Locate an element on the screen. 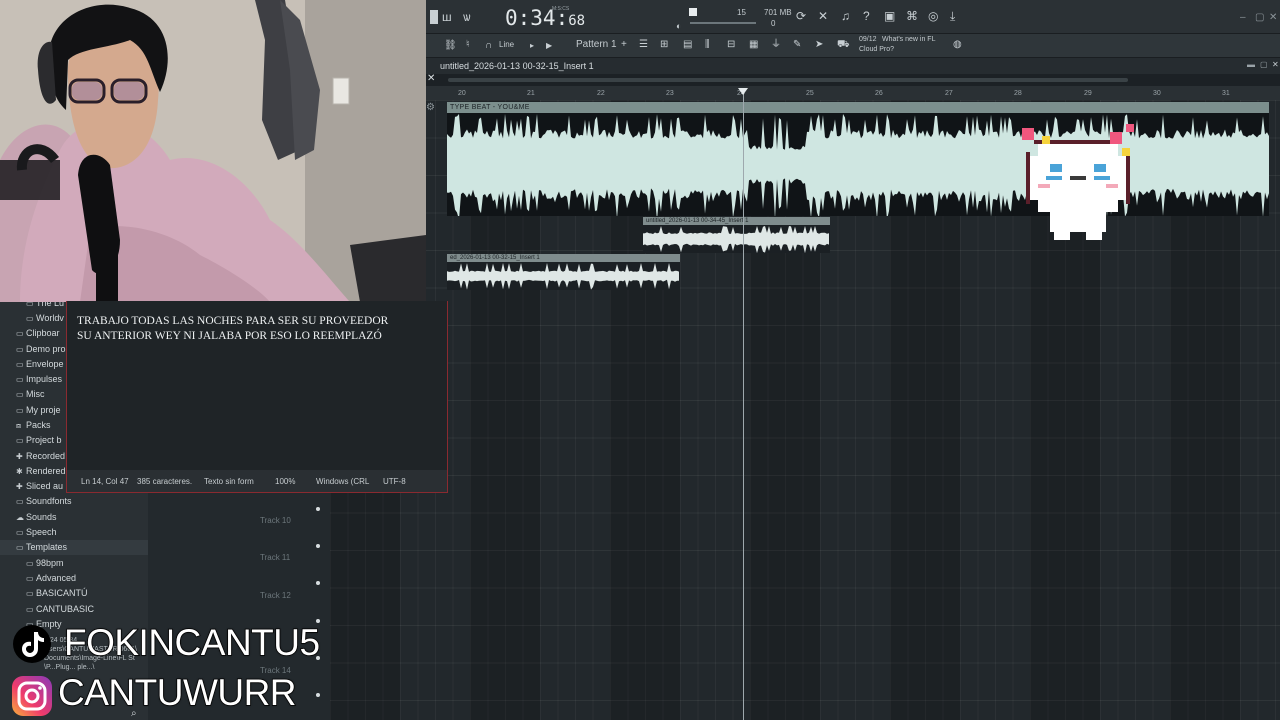 Image resolution: width=1280 pixels, height=720 pixels. microphone-icon: ♫ is located at coordinates (845, 16).